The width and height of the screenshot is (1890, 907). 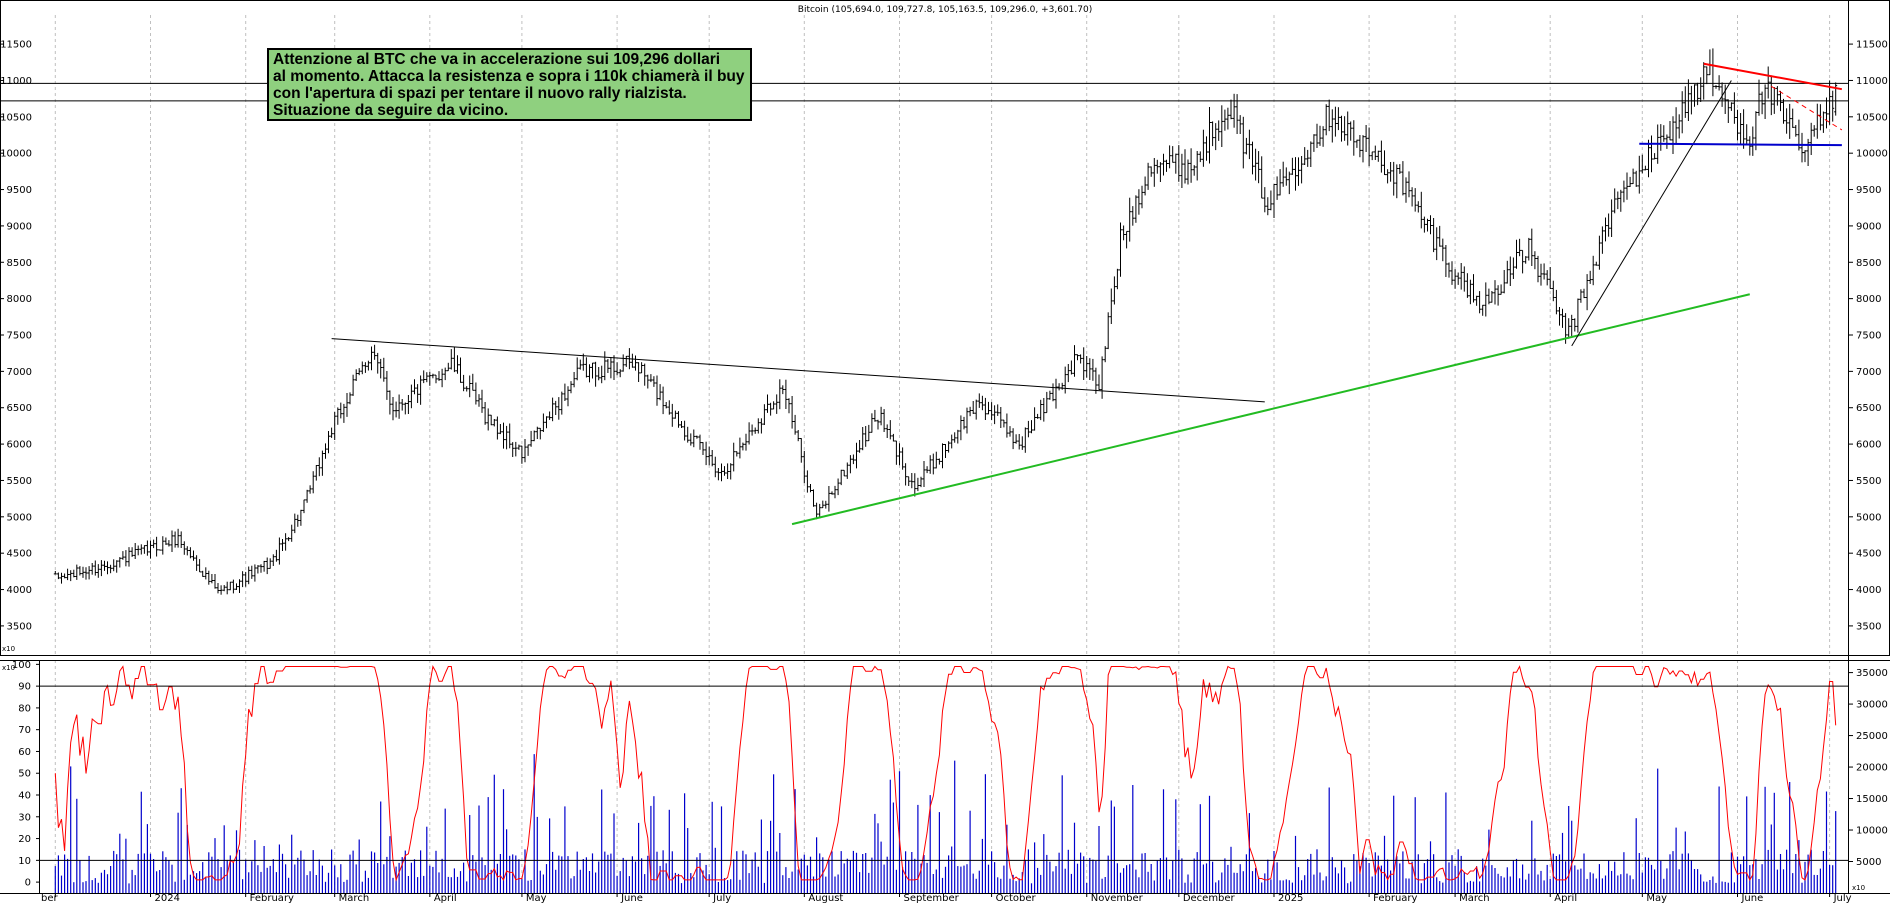 I want to click on stoch-tick-label: 40, so click(x=24, y=796).